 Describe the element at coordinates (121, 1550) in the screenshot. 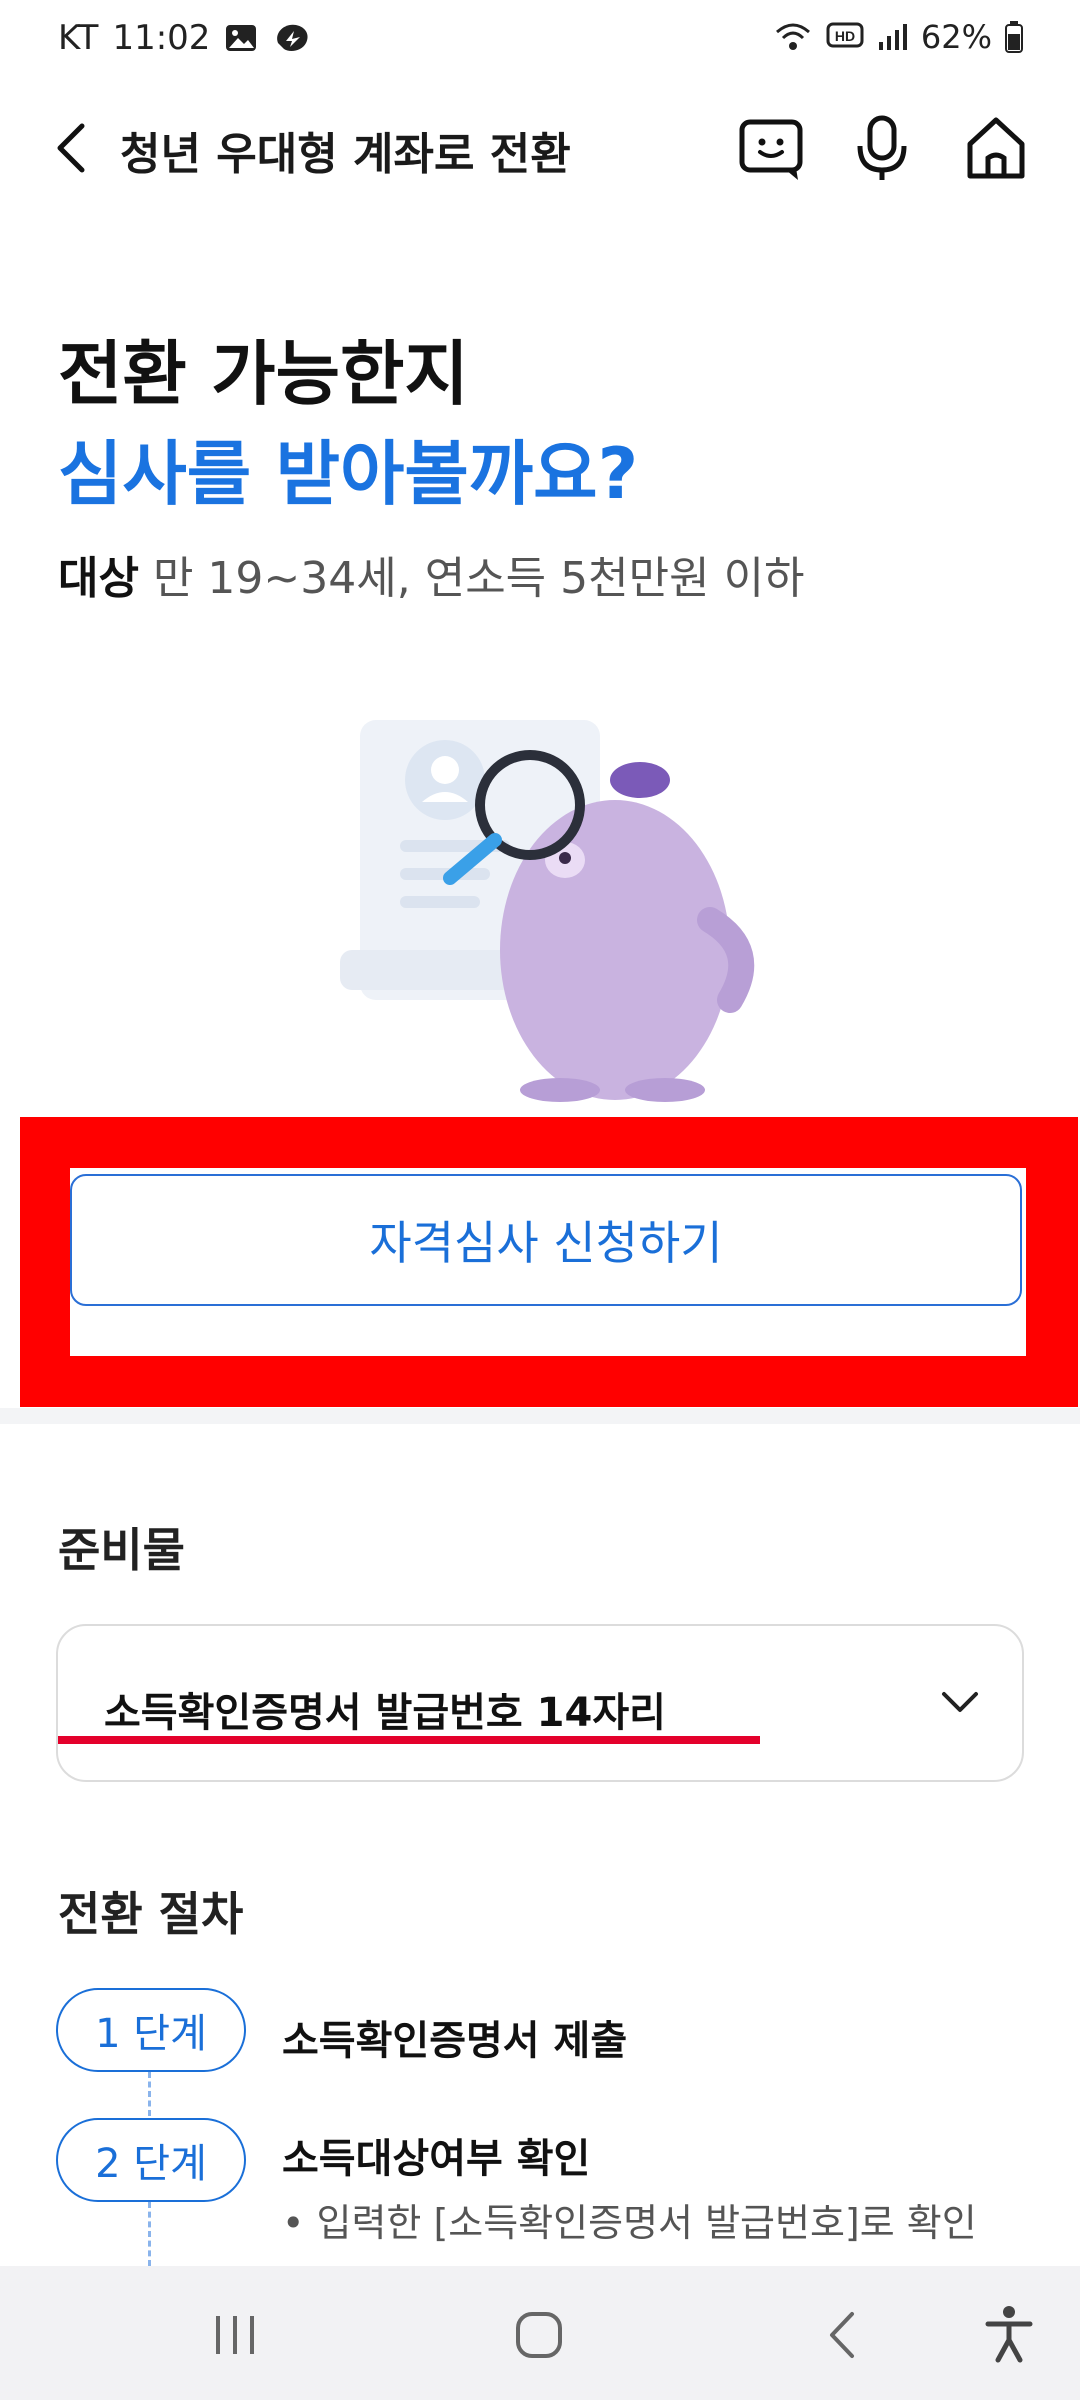

I see `prep-section-title: 준비물` at that location.